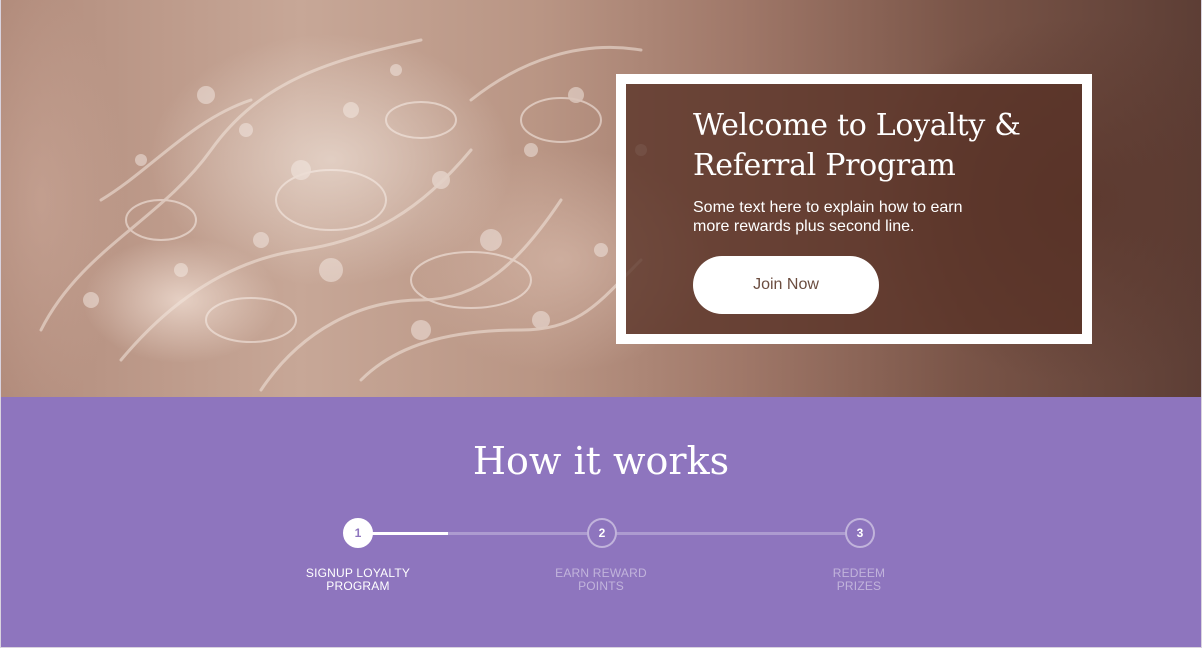  What do you see at coordinates (857, 145) in the screenshot?
I see `promo-title: Welcome to Loyalty & Referral Program` at bounding box center [857, 145].